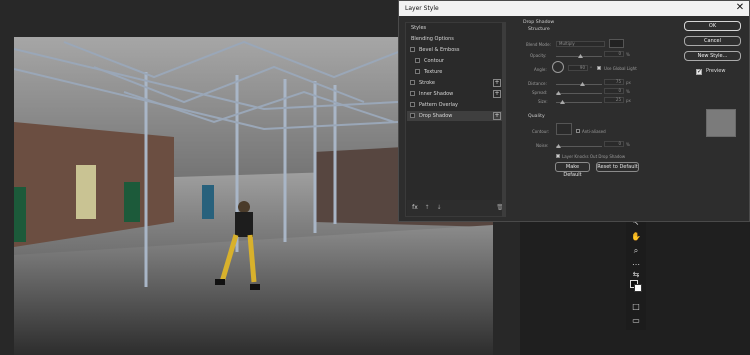  I want to click on angle-label: Angle:, so click(540, 69).